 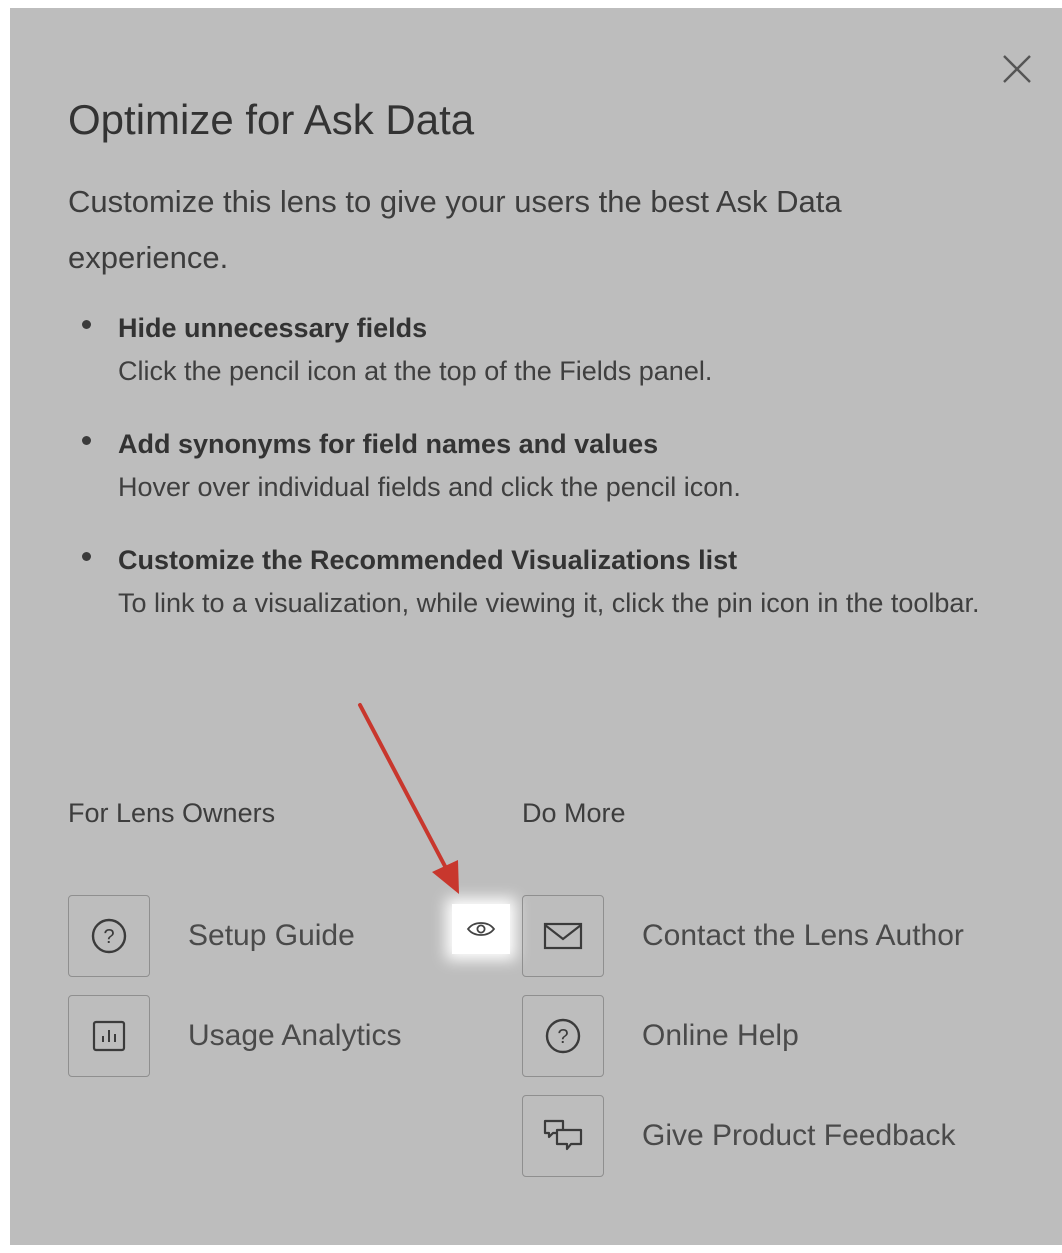 I want to click on close-icon, so click(x=1017, y=69).